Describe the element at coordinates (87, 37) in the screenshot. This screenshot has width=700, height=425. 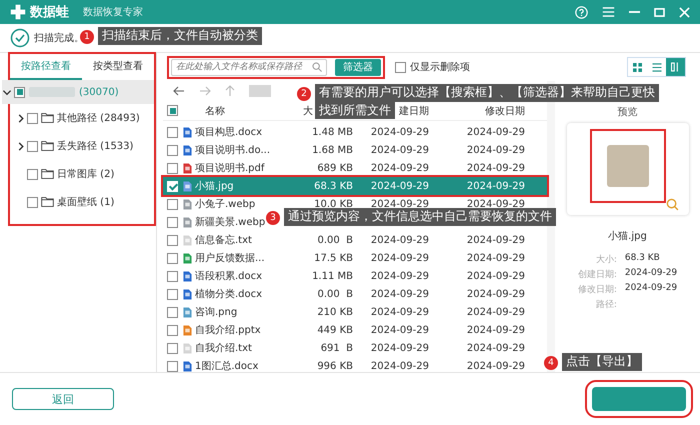
I see `step-number-badge: 1` at that location.